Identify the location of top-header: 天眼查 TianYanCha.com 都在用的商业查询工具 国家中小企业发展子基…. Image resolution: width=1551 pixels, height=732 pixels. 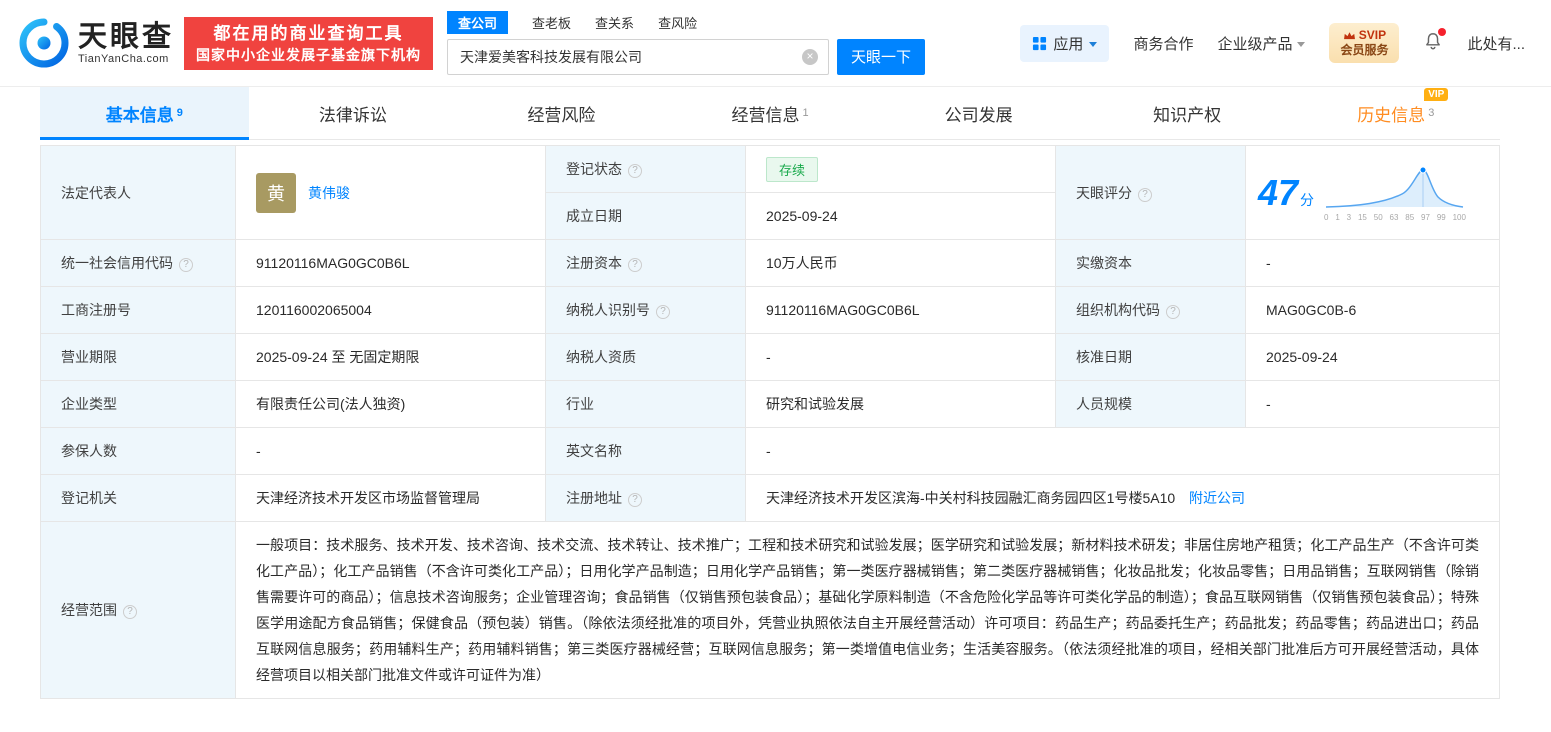
(775, 43).